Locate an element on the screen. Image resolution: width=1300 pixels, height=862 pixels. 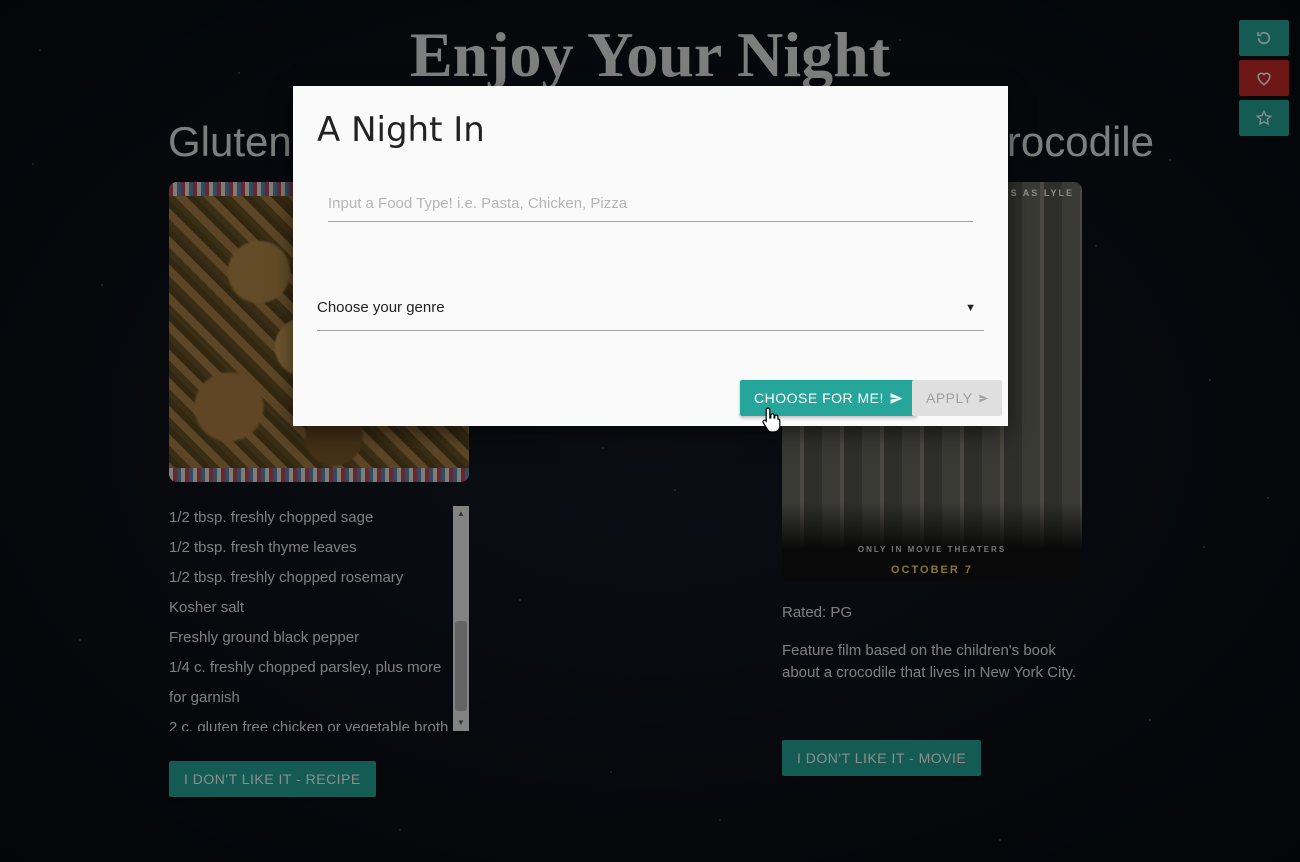
modal-title: A Night In is located at coordinates (401, 130).